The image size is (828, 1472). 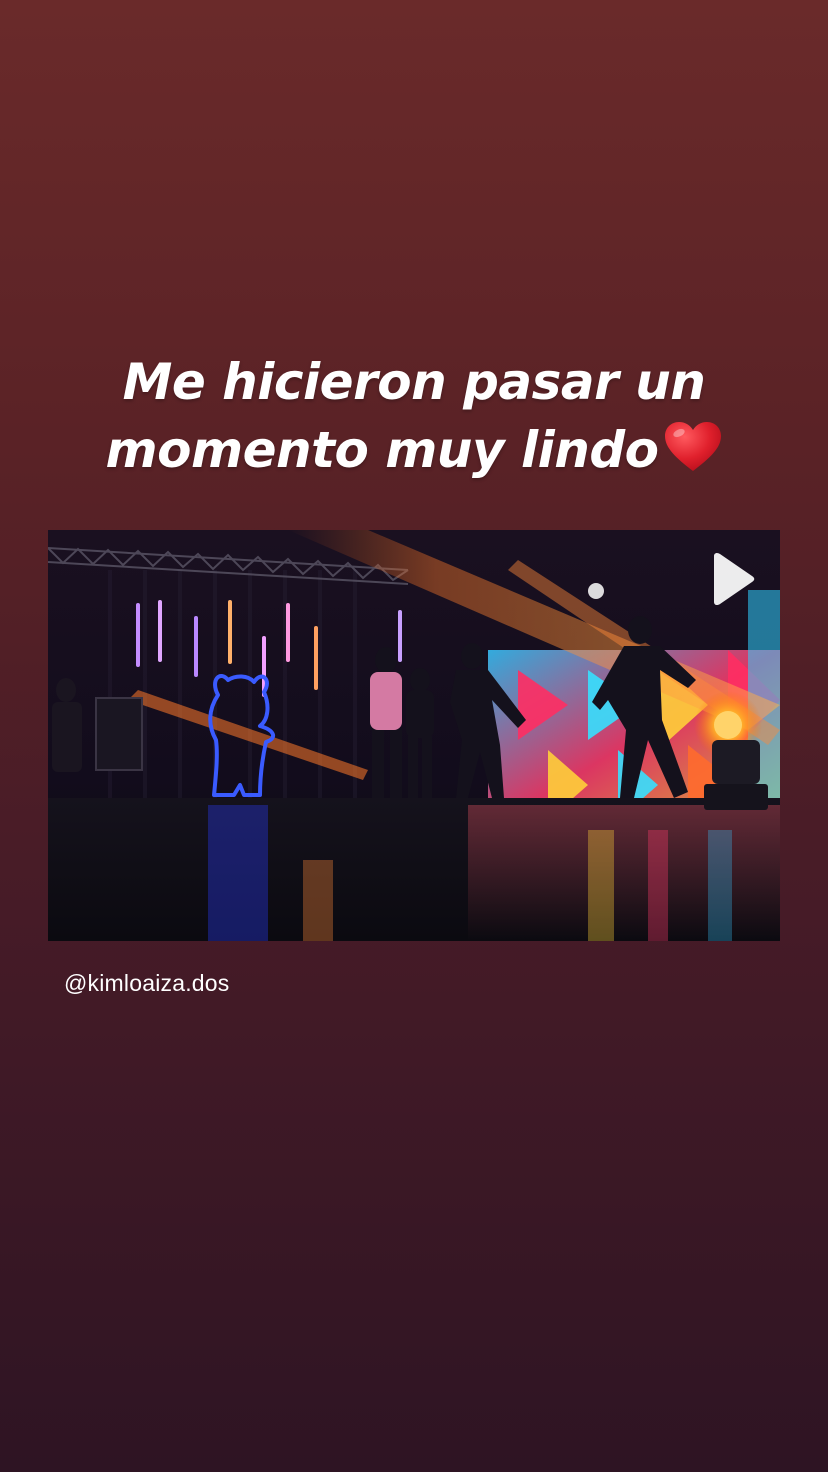 I want to click on caption-line-2: momento muy lindo, so click(x=382, y=450).